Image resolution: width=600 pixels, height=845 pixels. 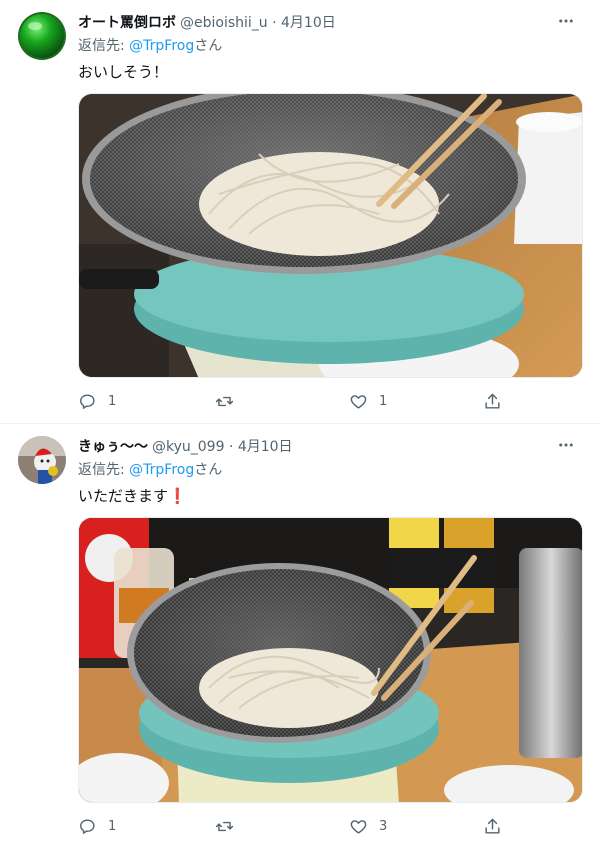 I want to click on like-button: 1, so click(x=368, y=401).